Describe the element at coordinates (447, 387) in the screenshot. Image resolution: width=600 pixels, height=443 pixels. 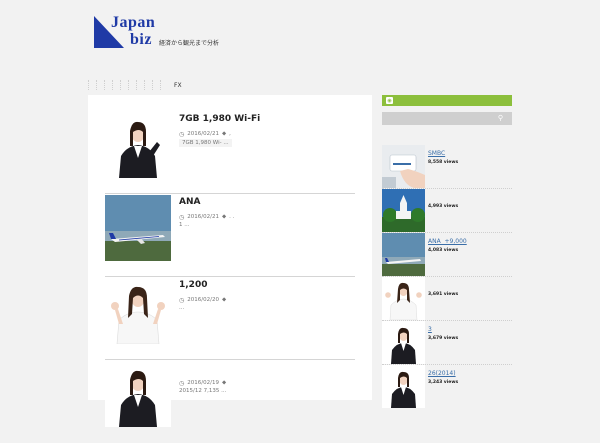
I see `ranking-item: 26(2014) 3,243 views` at that location.